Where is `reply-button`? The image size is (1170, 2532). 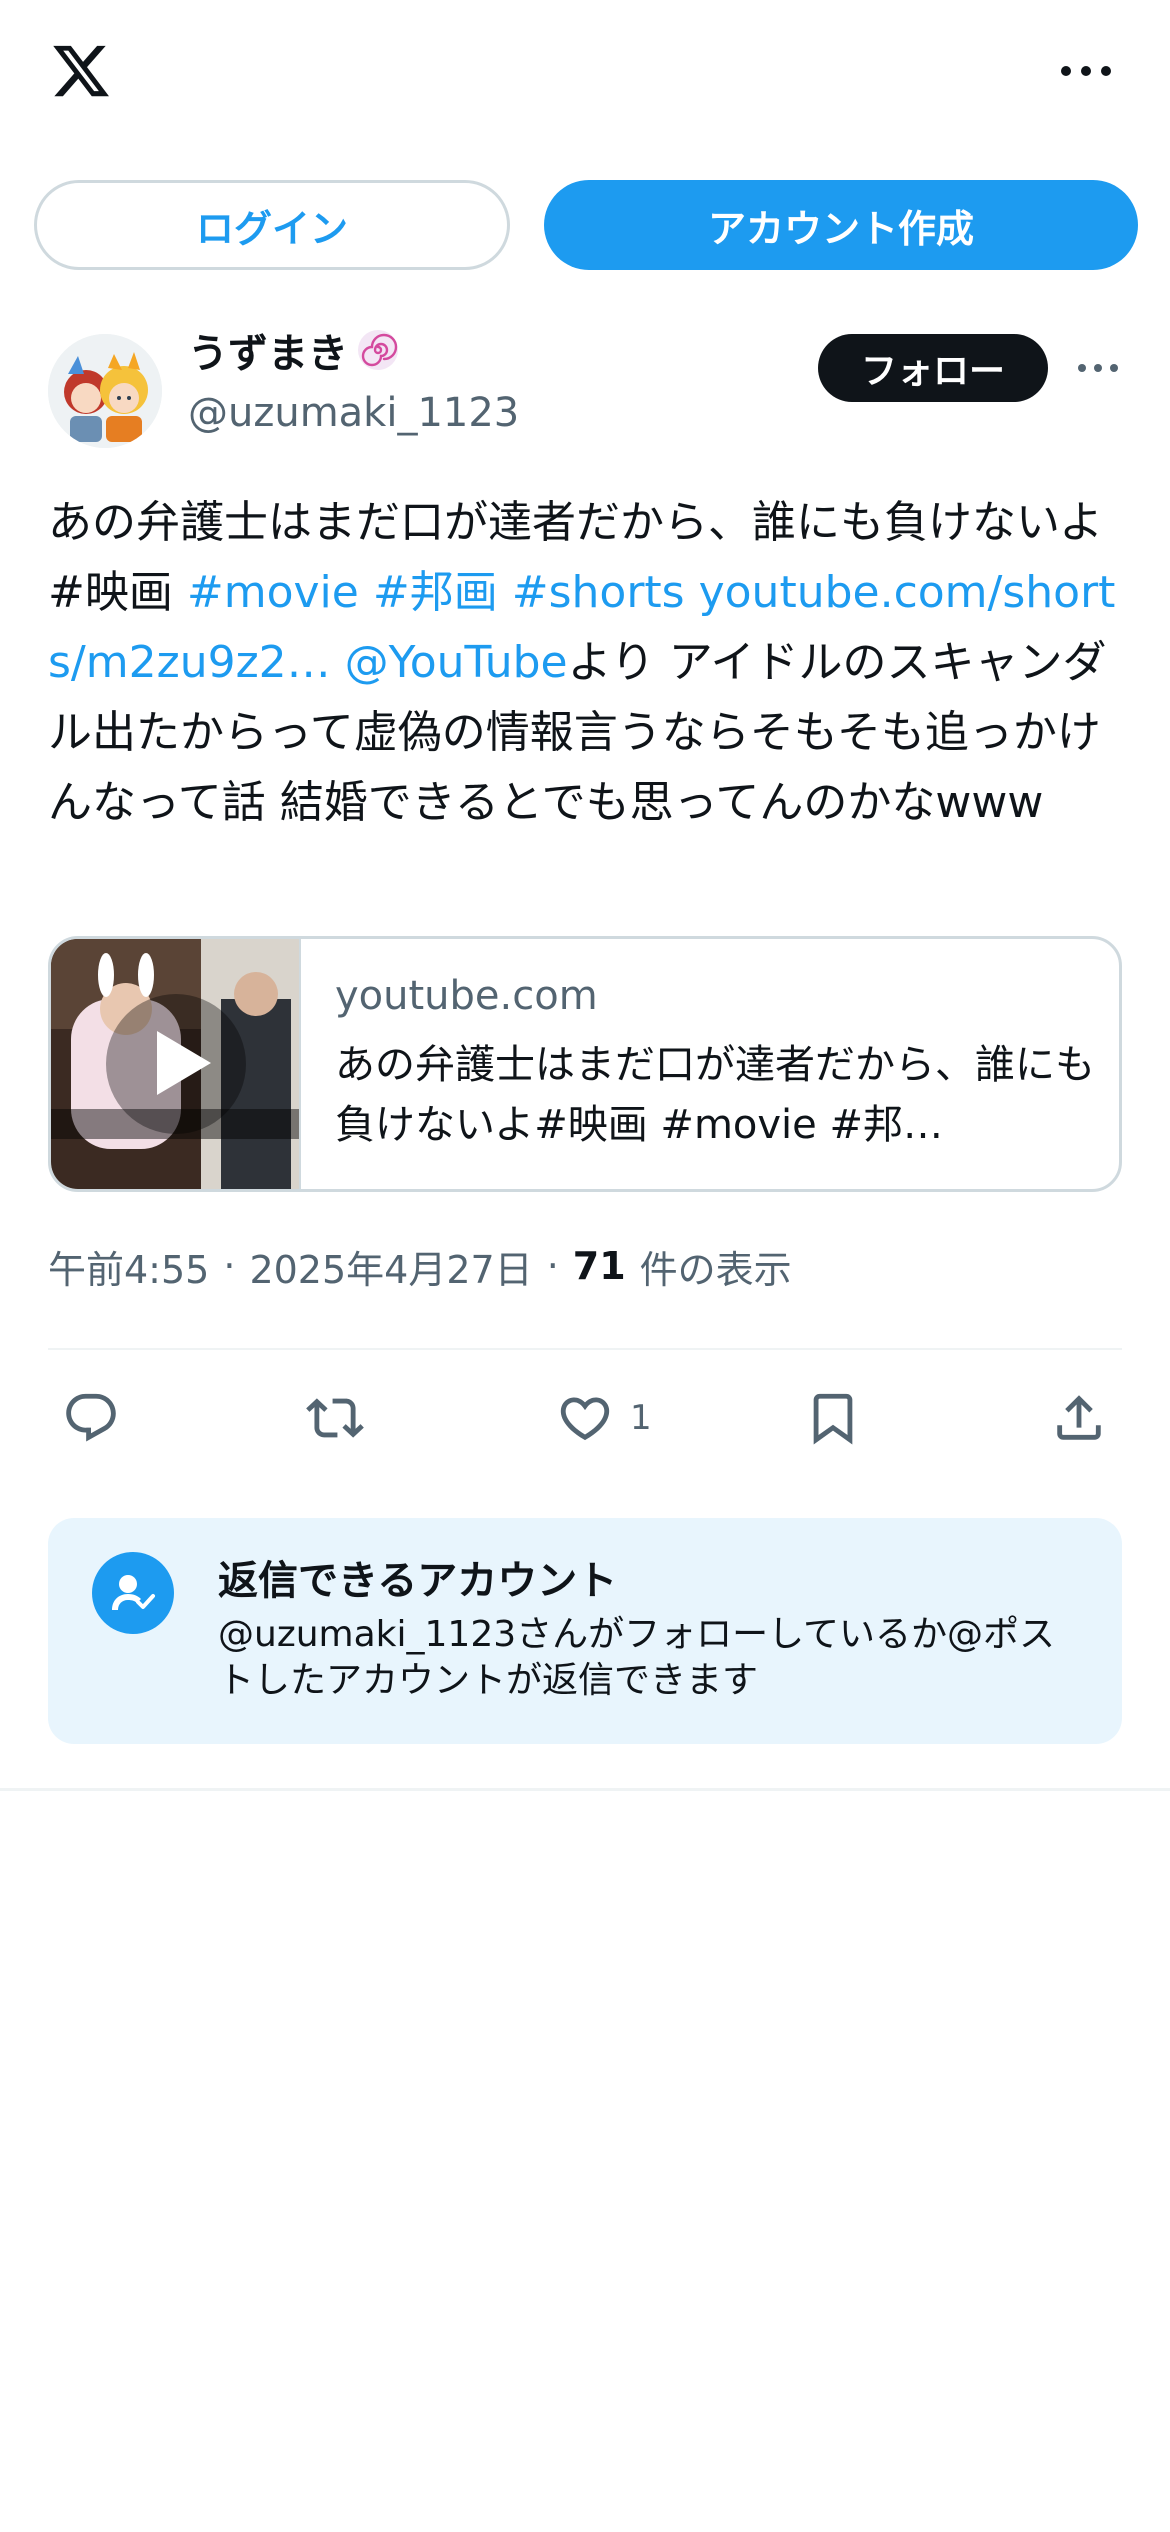 reply-button is located at coordinates (91, 1418).